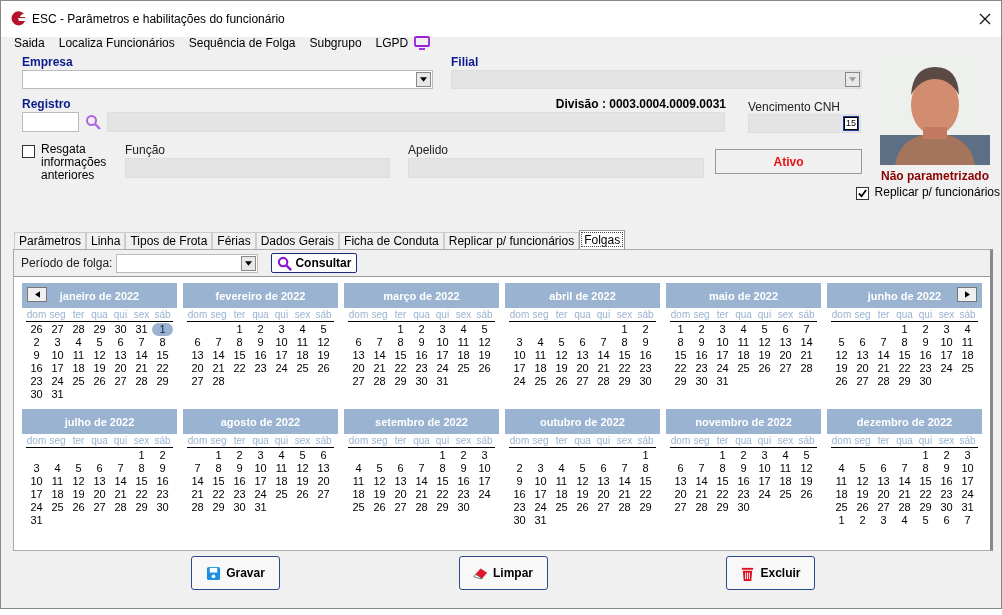  Describe the element at coordinates (422, 43) in the screenshot. I see `monitor-icon` at that location.